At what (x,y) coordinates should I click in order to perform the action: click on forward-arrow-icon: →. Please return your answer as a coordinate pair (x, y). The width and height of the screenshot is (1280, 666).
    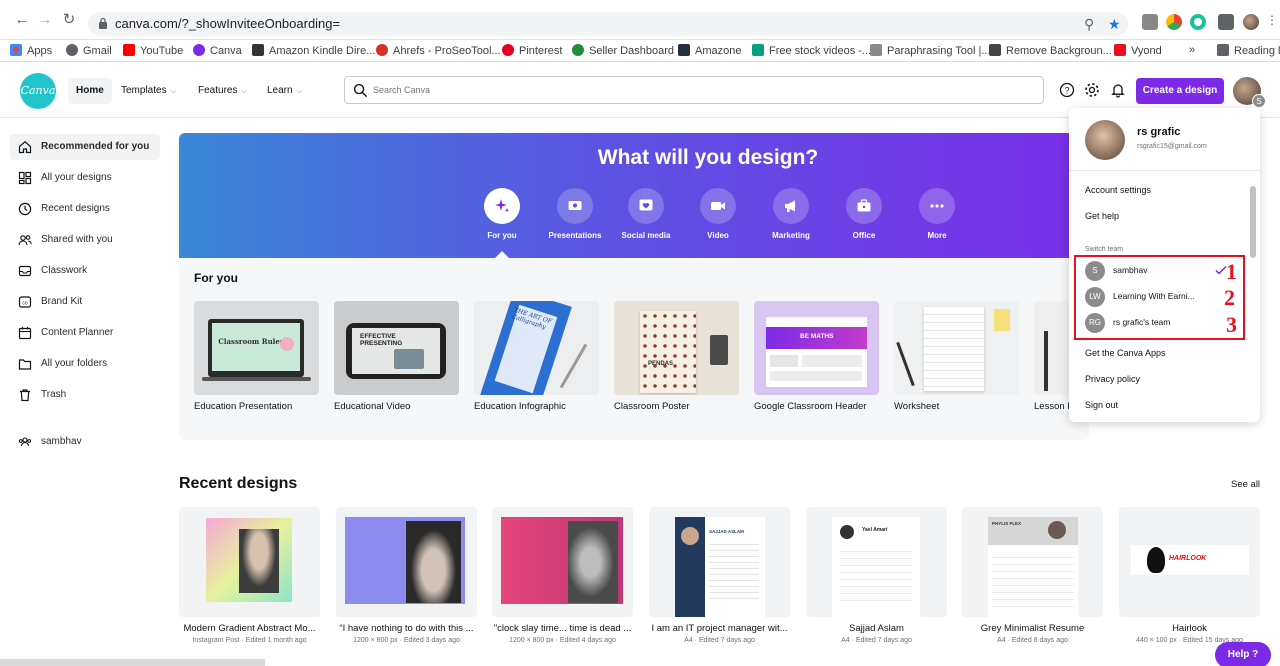
    Looking at the image, I should click on (45, 20).